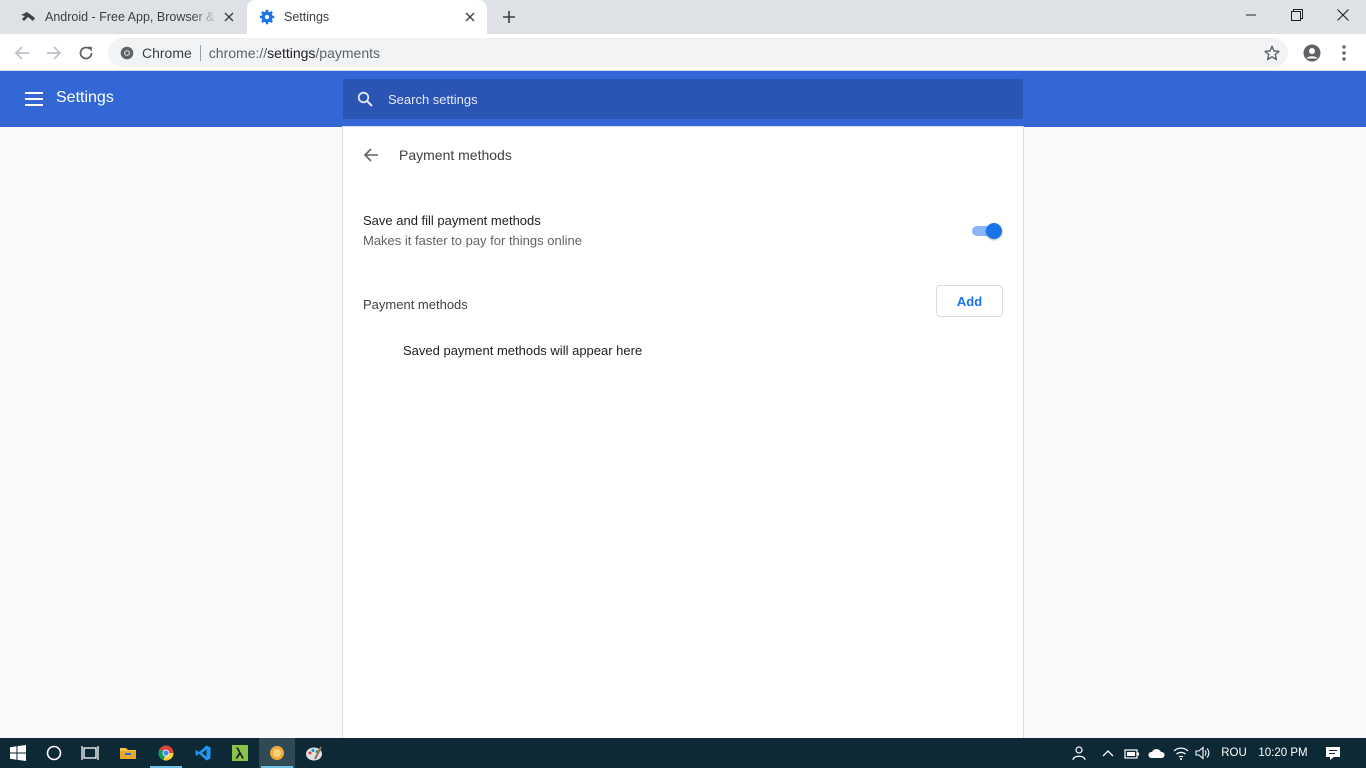  Describe the element at coordinates (240, 753) in the screenshot. I see `lambda-app-icon` at that location.